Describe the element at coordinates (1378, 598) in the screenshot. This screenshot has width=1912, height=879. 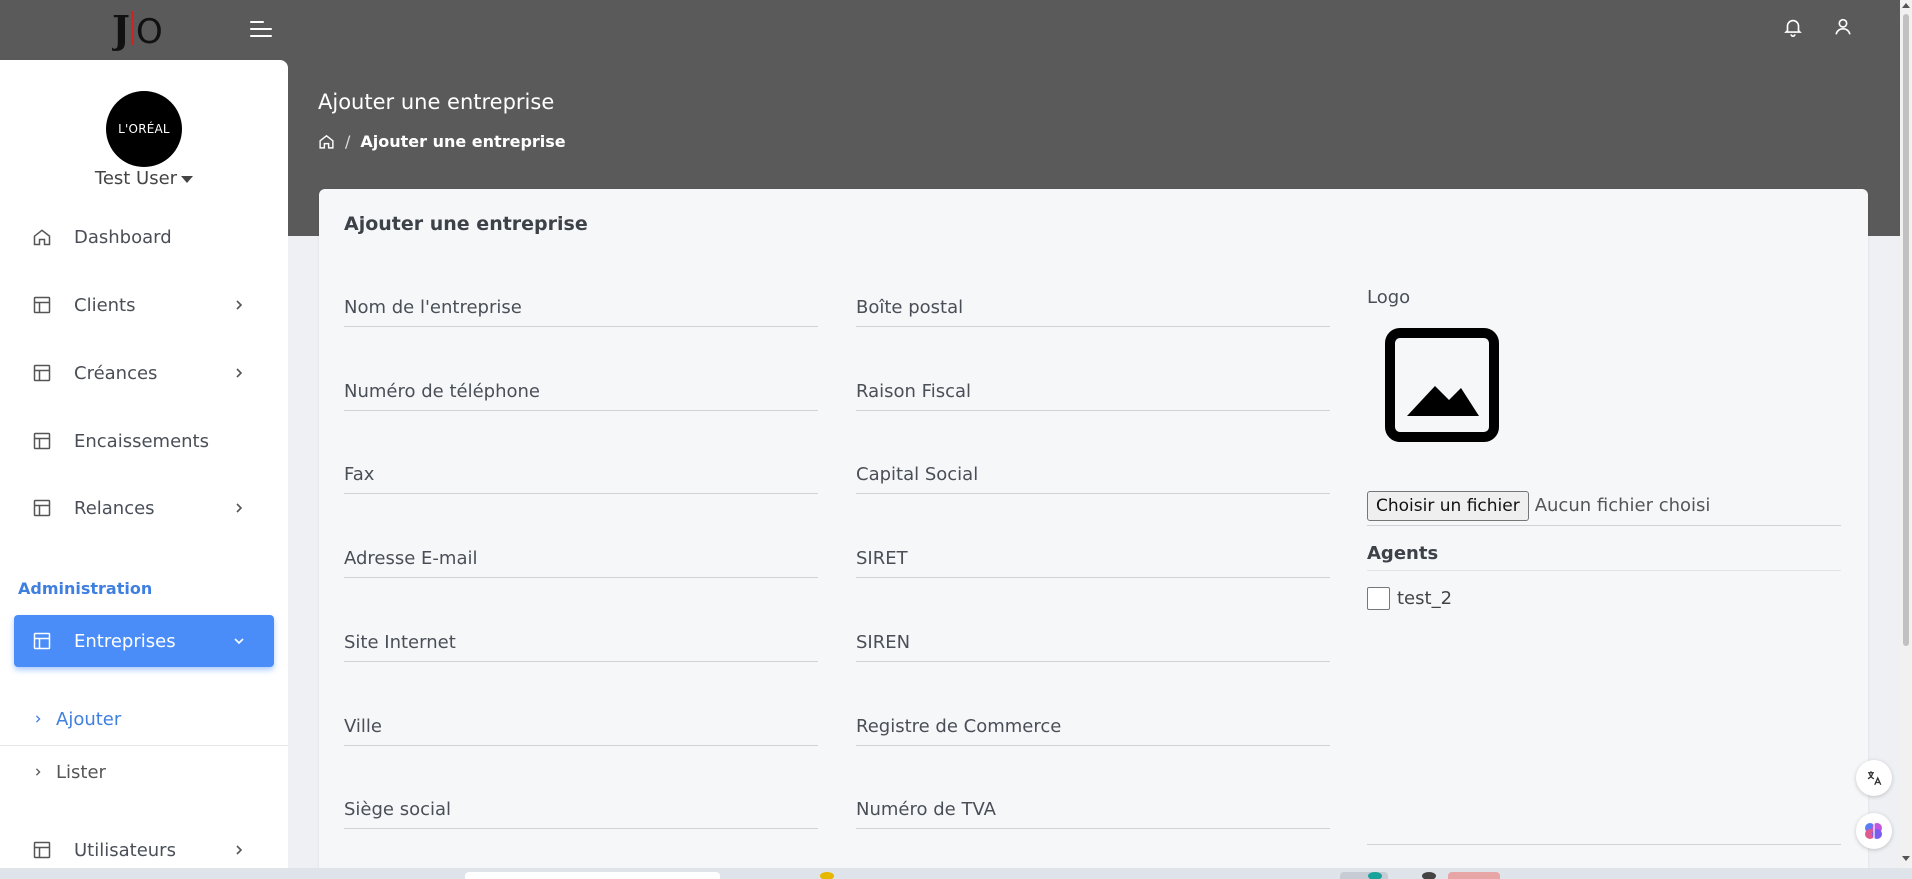
I see `agent-checkbox` at that location.